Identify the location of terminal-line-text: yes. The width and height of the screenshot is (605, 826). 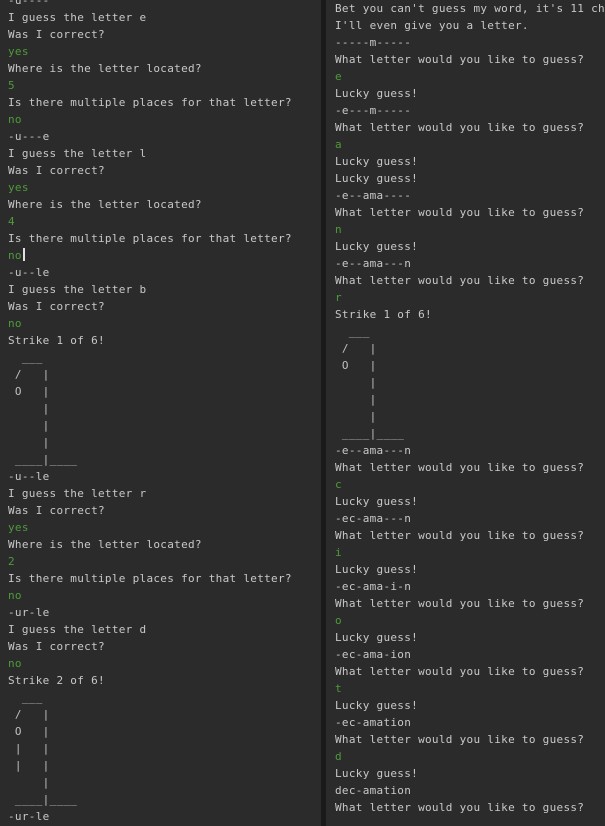
(18, 527).